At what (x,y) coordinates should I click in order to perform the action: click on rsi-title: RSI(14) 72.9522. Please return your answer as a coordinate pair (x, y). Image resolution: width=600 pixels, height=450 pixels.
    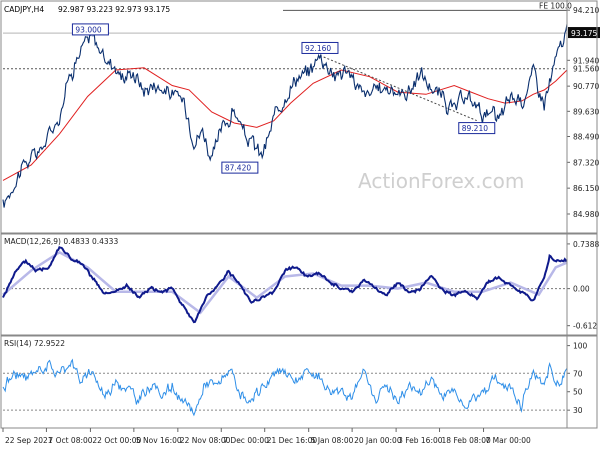
    Looking at the image, I should click on (34, 343).